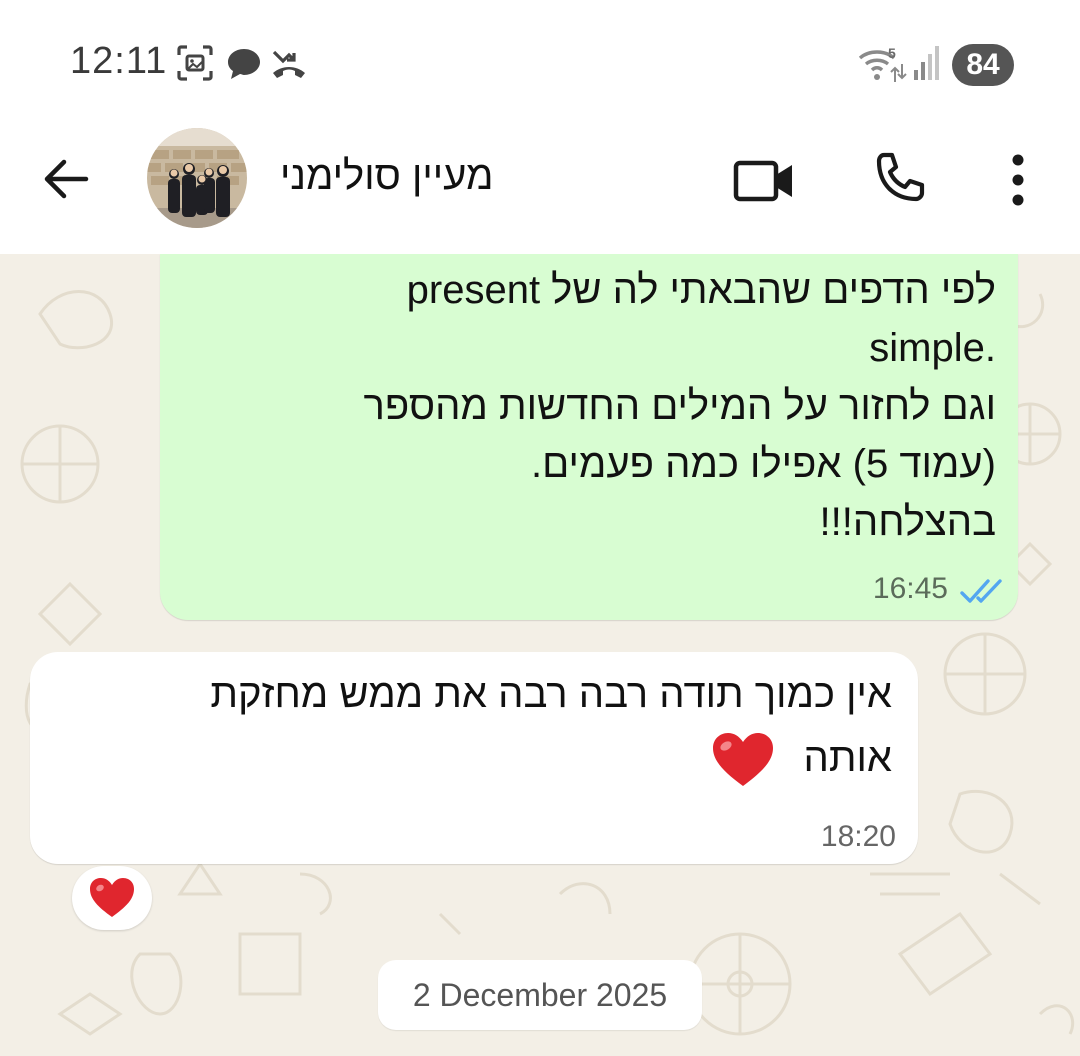 The width and height of the screenshot is (1080, 1056). What do you see at coordinates (907, 522) in the screenshot?
I see `message-text-line: בהצלחה!!!` at bounding box center [907, 522].